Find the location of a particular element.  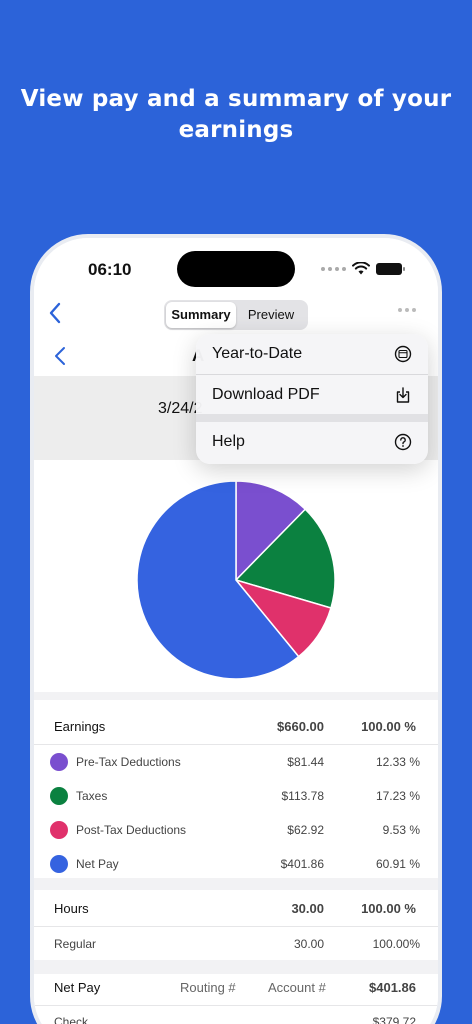

tab-summary: Summary is located at coordinates (201, 315).